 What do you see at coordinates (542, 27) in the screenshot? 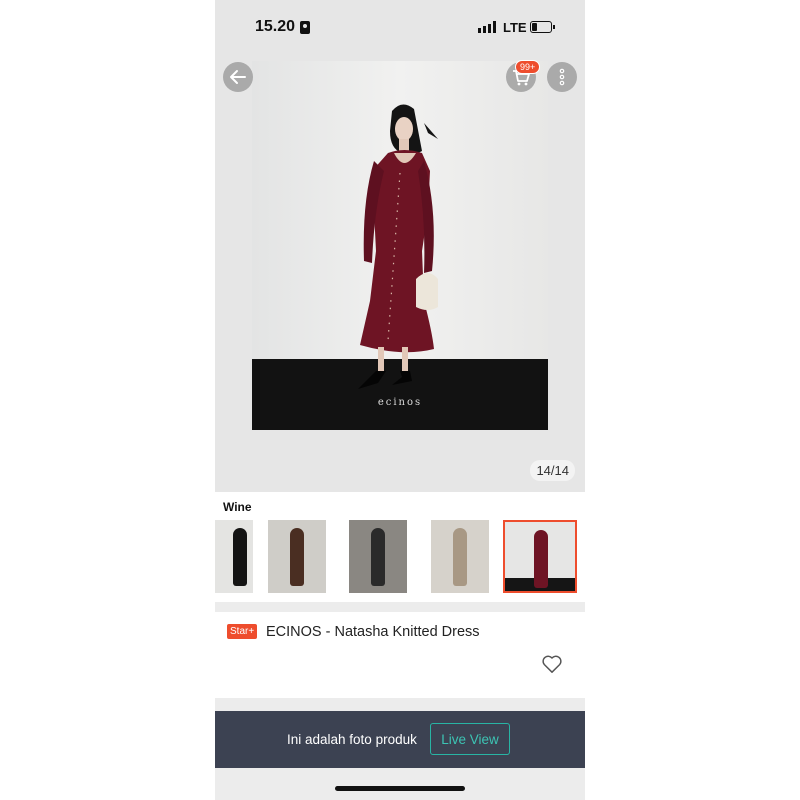
I see `battery-icon` at bounding box center [542, 27].